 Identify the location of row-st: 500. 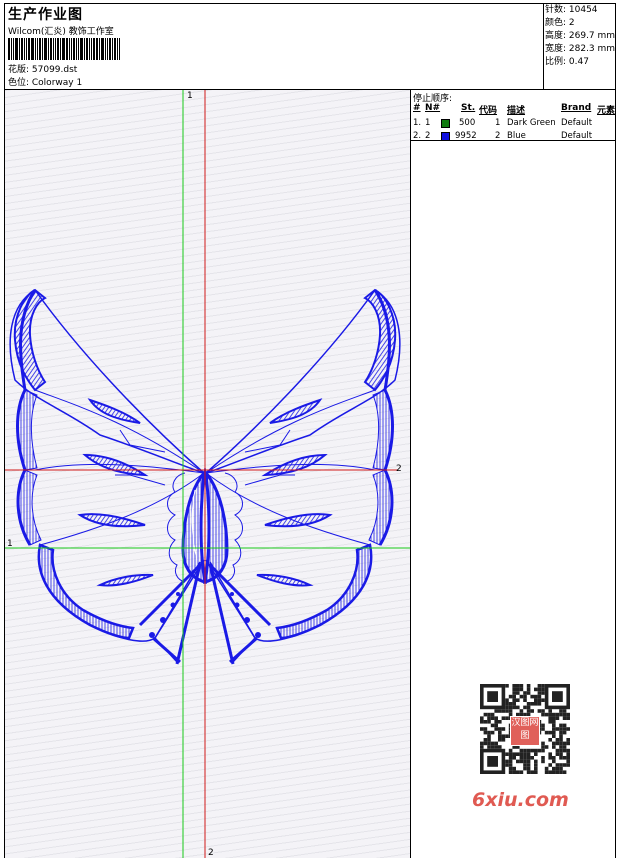
(467, 123).